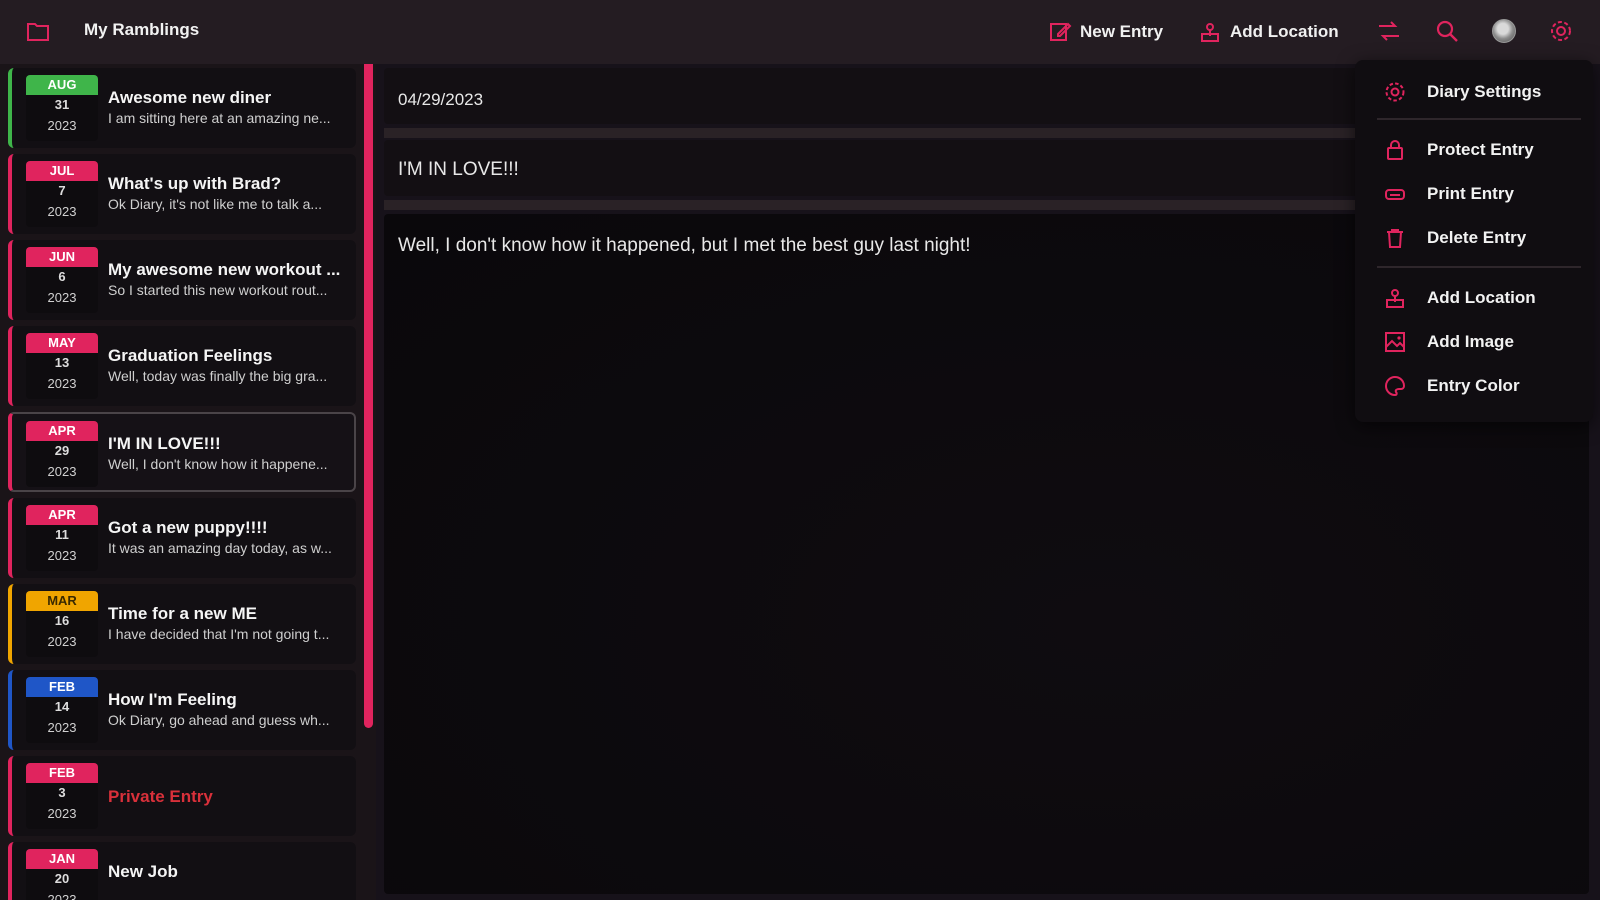  What do you see at coordinates (1477, 237) in the screenshot?
I see `menu-item-label: Delete Entry` at bounding box center [1477, 237].